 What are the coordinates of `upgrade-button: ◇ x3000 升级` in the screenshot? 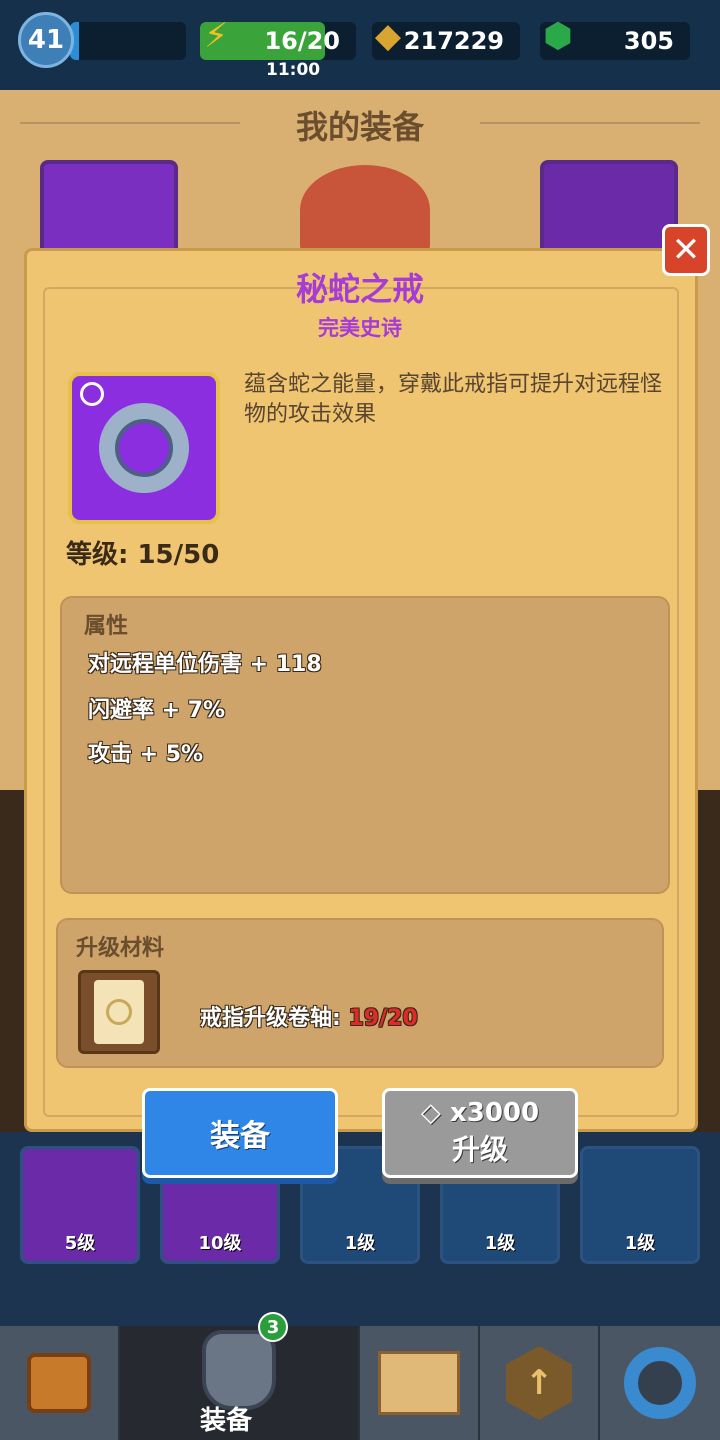 It's located at (480, 1133).